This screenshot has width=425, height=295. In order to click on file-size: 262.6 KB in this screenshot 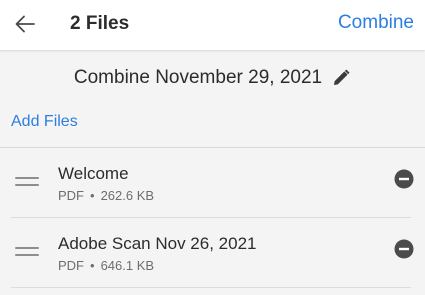, I will do `click(127, 195)`.